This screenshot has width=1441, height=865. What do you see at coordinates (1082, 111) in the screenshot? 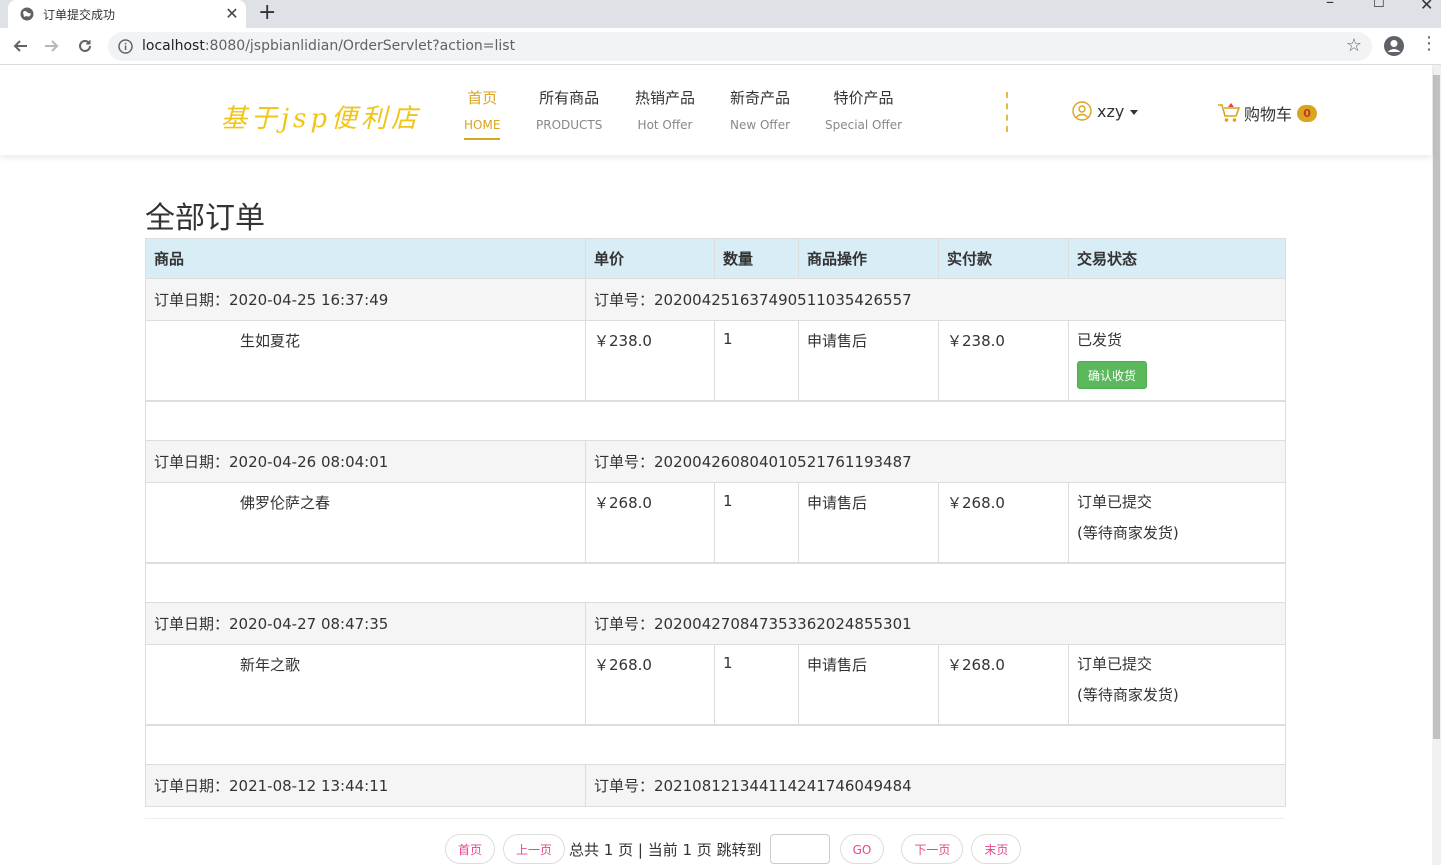
I see `user-icon` at bounding box center [1082, 111].